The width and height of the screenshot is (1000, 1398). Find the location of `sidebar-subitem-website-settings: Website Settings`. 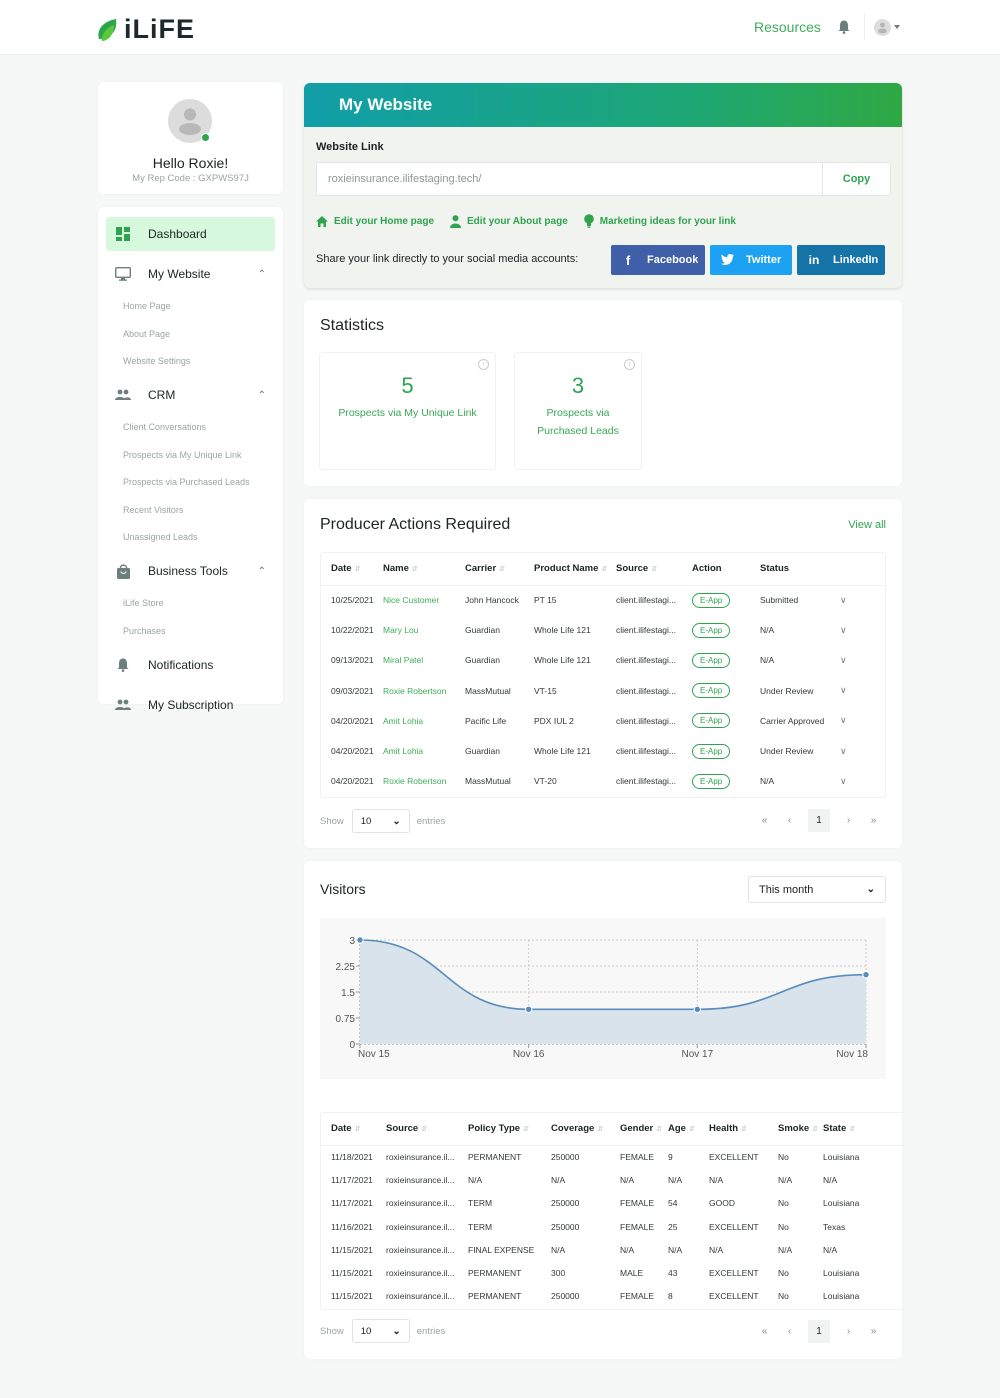

sidebar-subitem-website-settings: Website Settings is located at coordinates (156, 361).